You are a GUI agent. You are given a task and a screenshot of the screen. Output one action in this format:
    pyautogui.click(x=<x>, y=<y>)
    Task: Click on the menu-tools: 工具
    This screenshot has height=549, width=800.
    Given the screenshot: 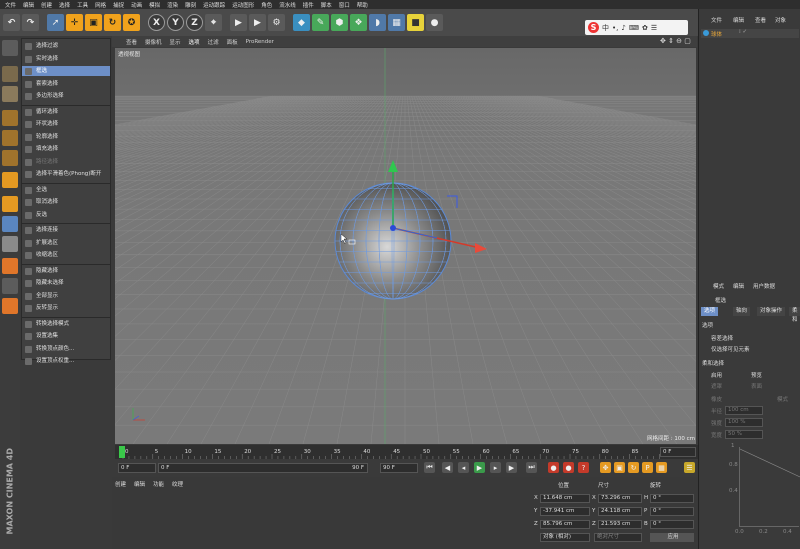 What is the action you would take?
    pyautogui.click(x=82, y=5)
    